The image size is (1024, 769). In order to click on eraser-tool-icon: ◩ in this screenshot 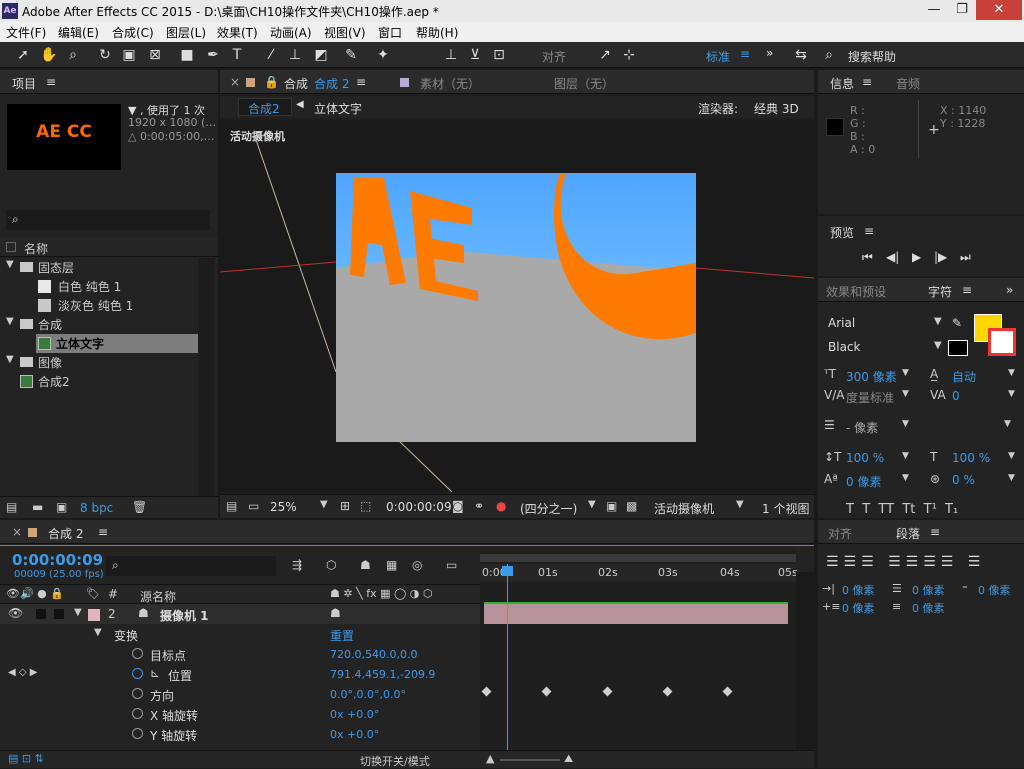, I will do `click(321, 55)`.